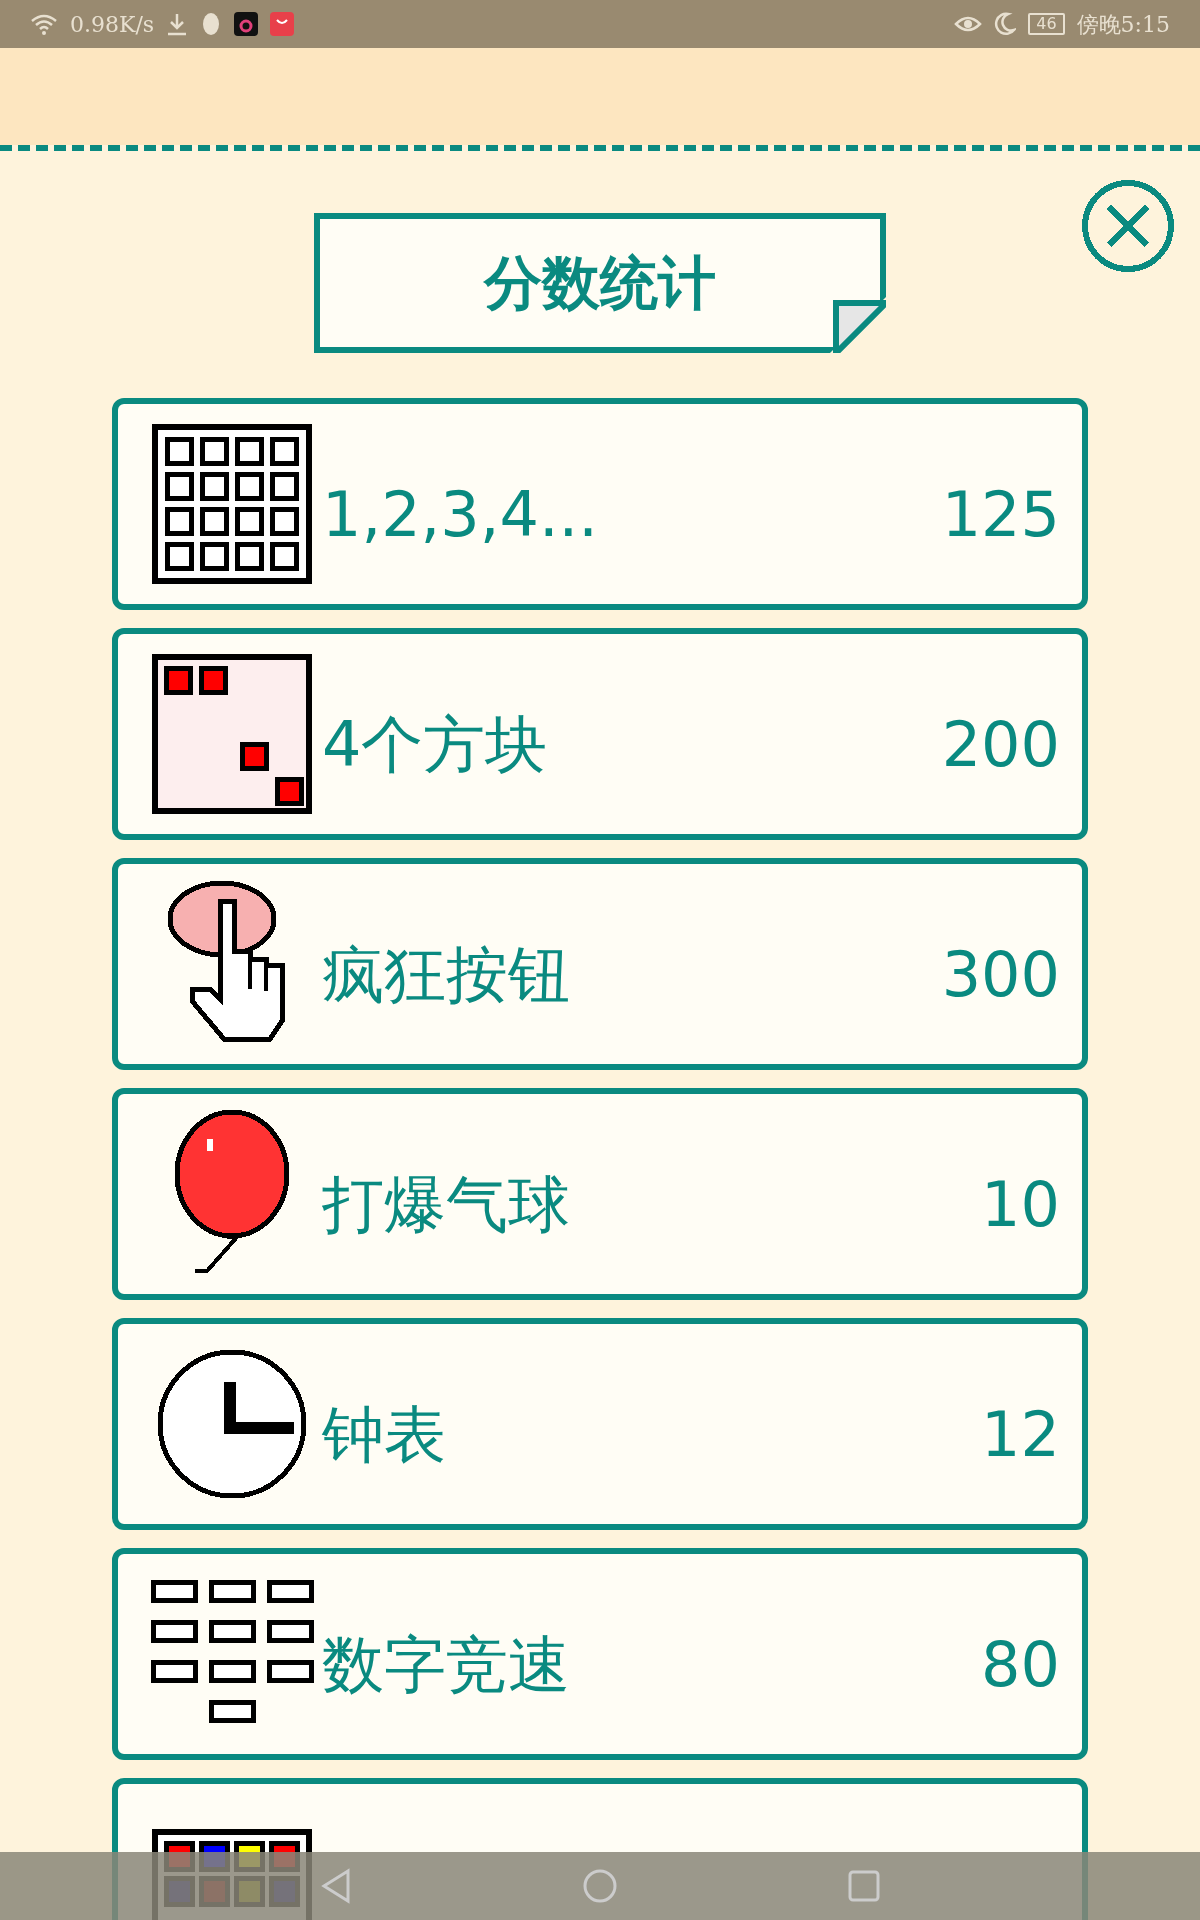 This screenshot has height=1920, width=1200. What do you see at coordinates (446, 1204) in the screenshot?
I see `game-name: 打爆气球` at bounding box center [446, 1204].